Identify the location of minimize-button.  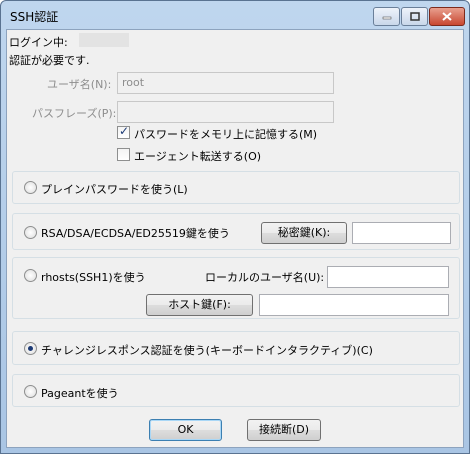
(386, 16).